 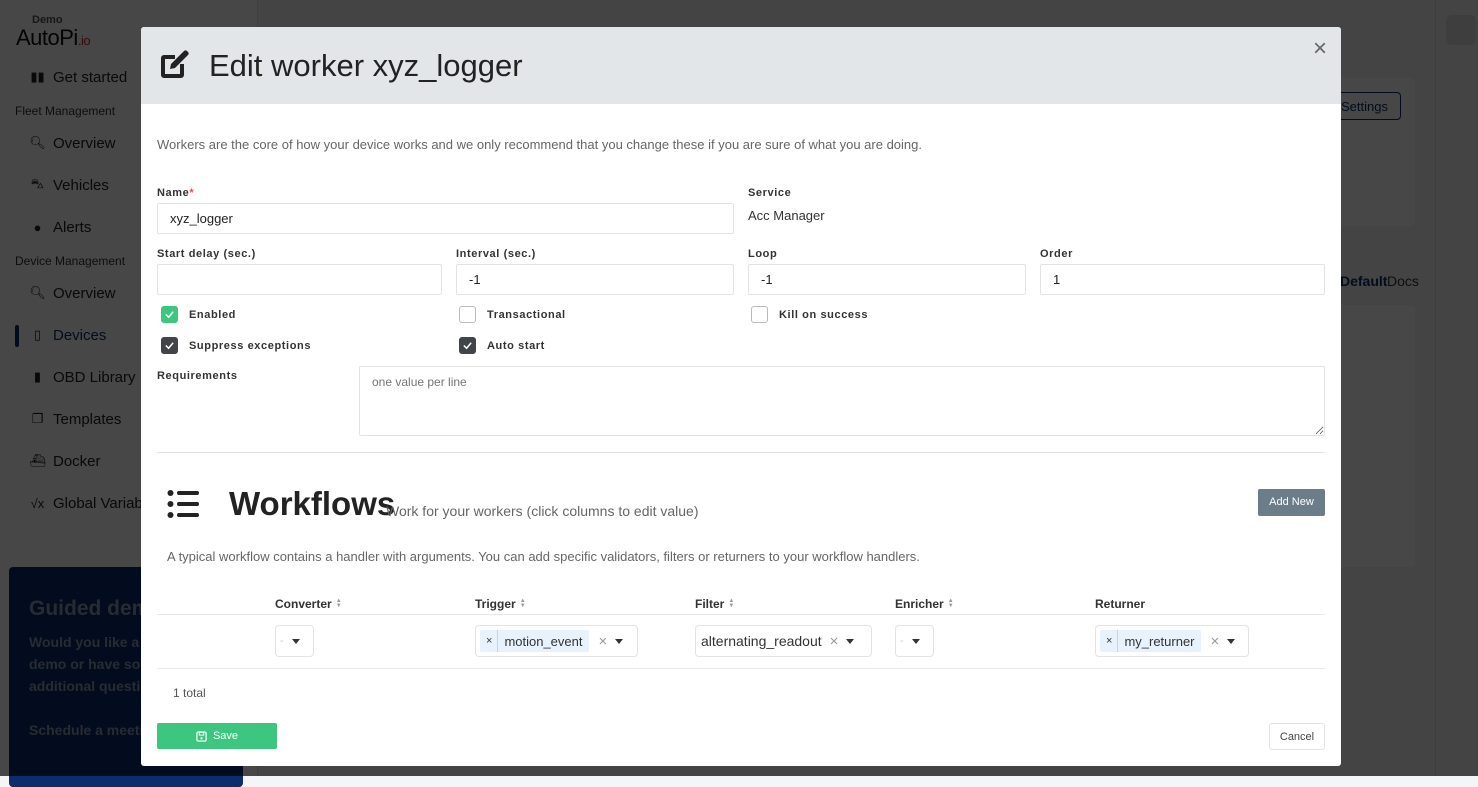 What do you see at coordinates (741, 452) in the screenshot?
I see `section-divider` at bounding box center [741, 452].